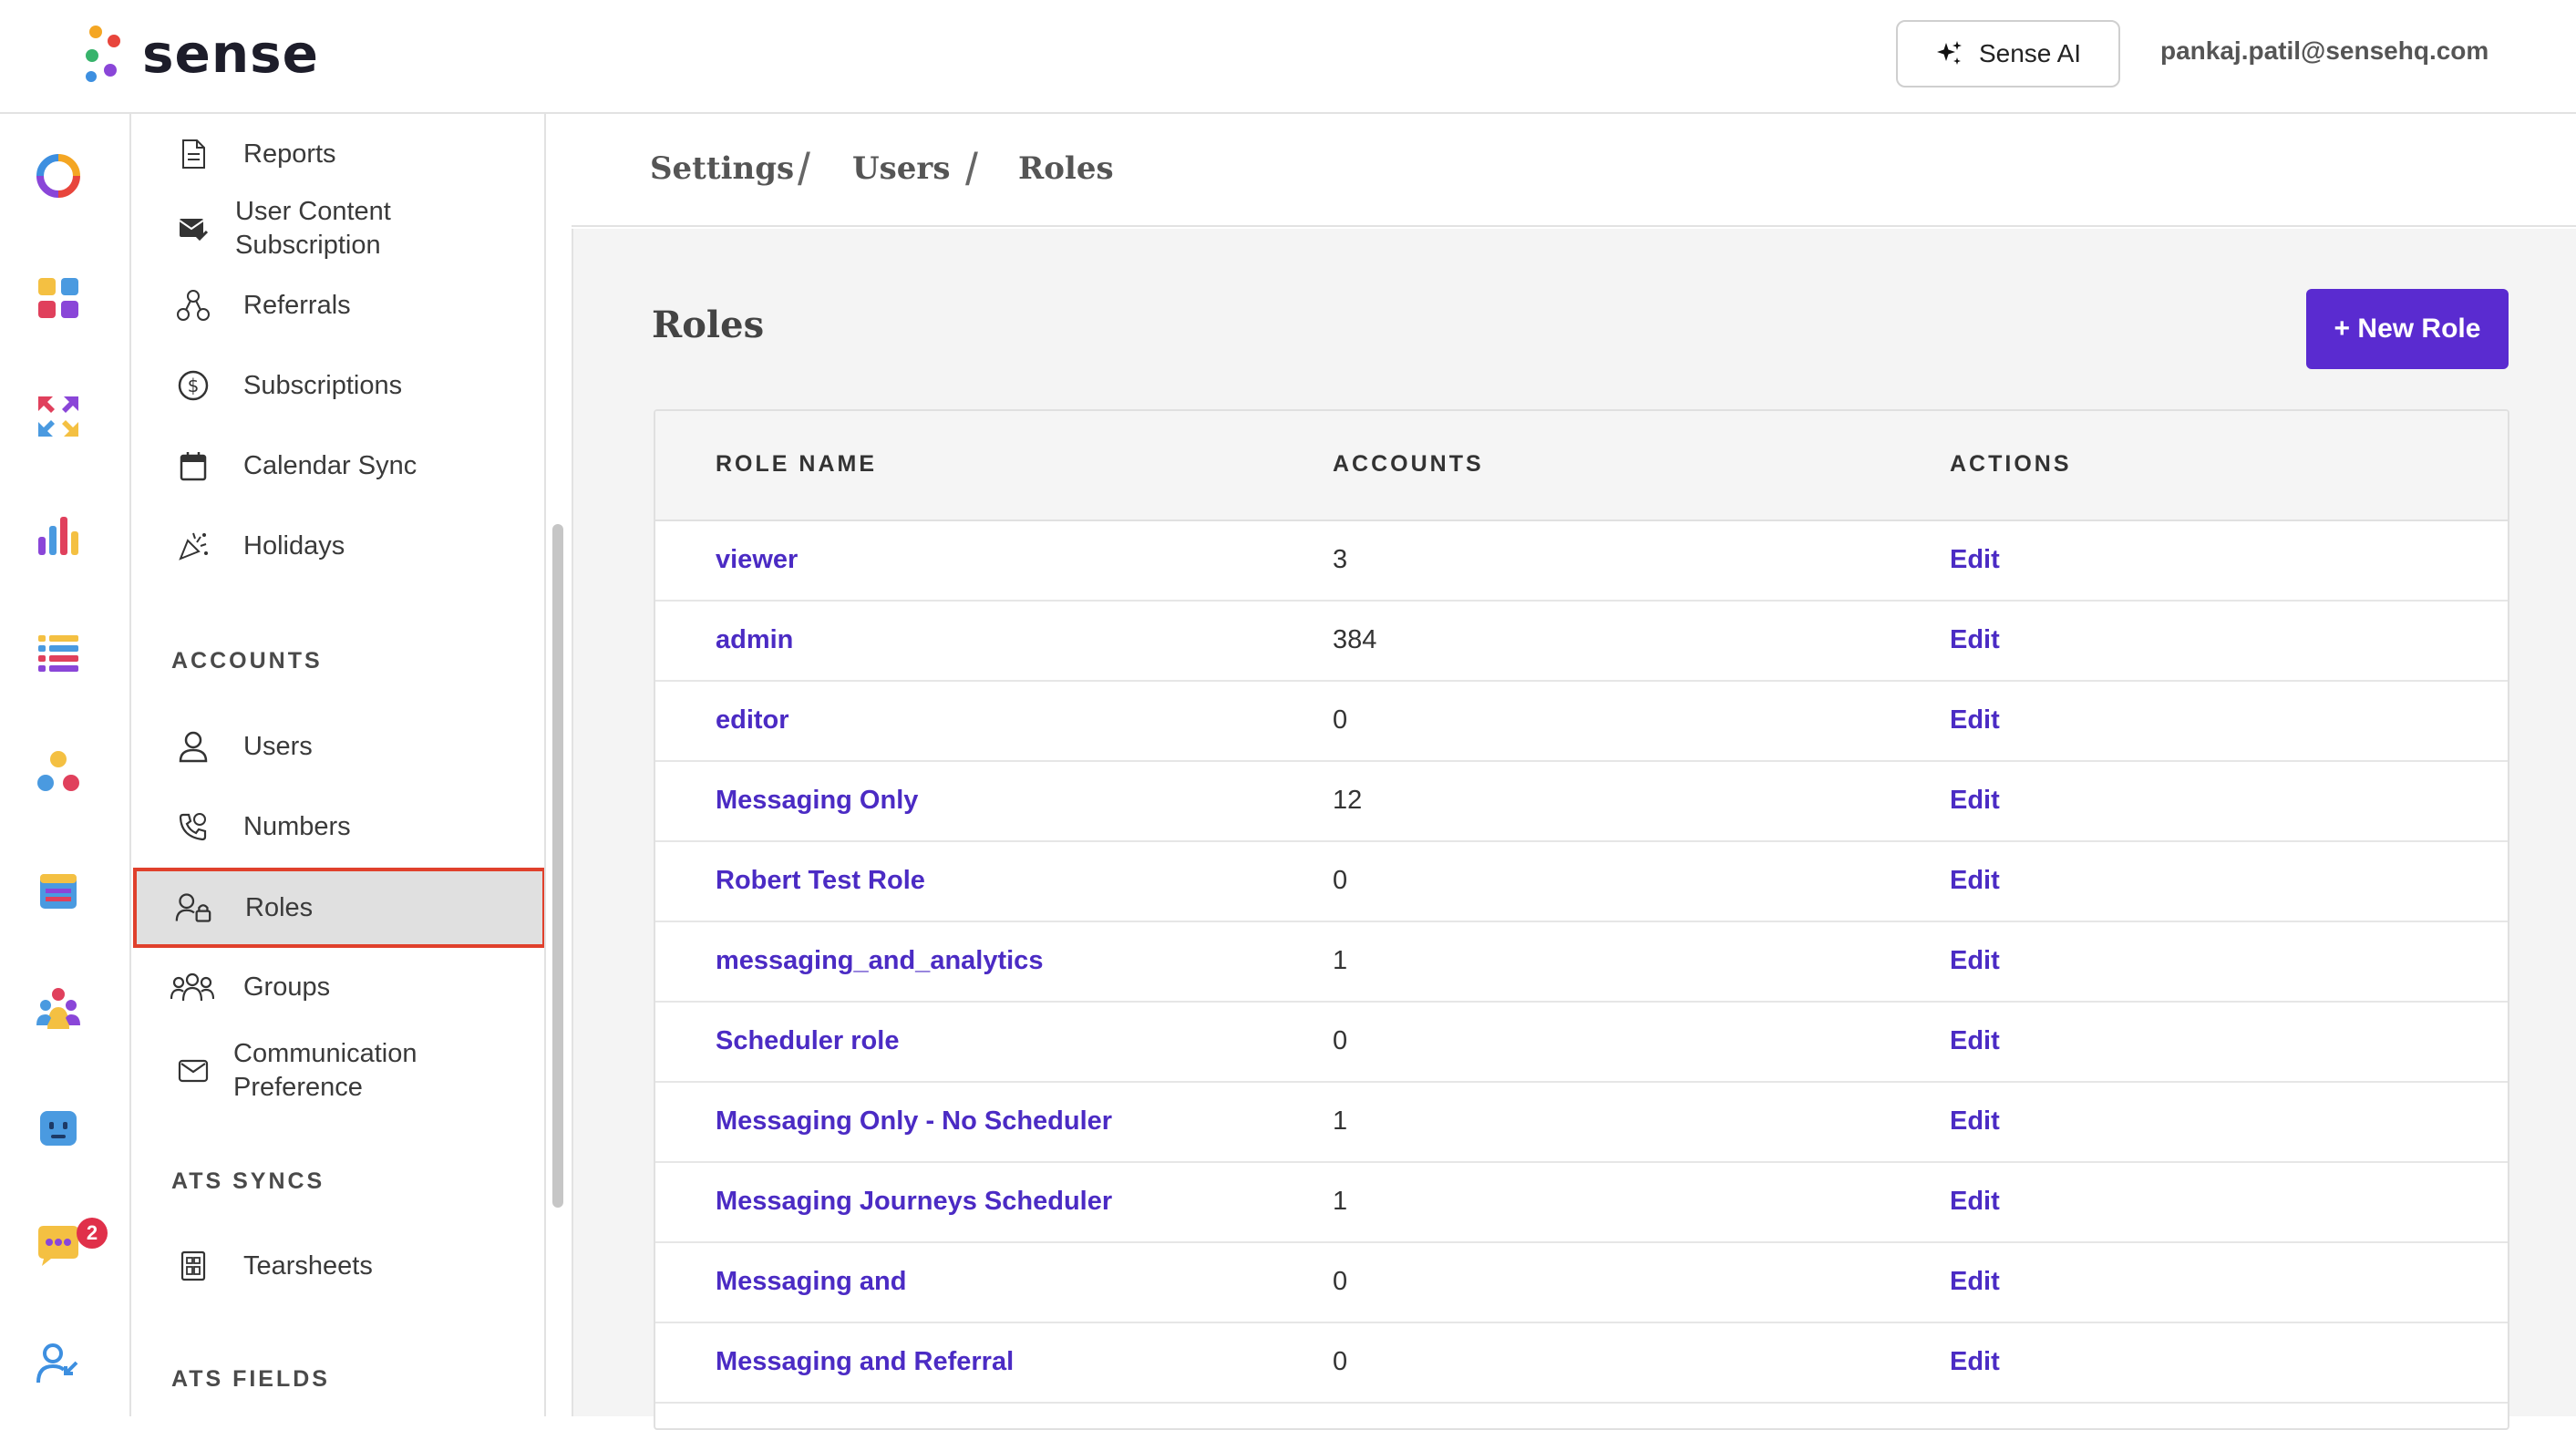 The height and width of the screenshot is (1430, 2576). I want to click on role-name-link: Messaging Journeys Scheduler, so click(914, 1202).